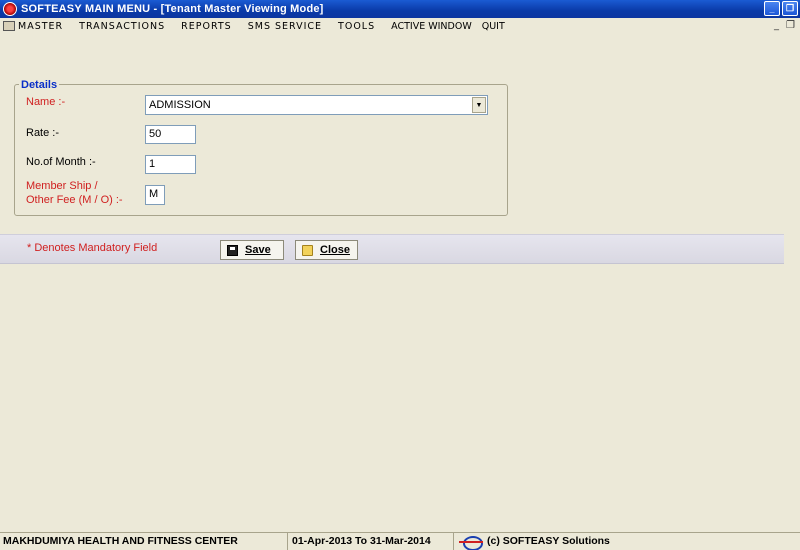 Image resolution: width=800 pixels, height=550 pixels. Describe the element at coordinates (74, 200) in the screenshot. I see `membership-label-line2: Other Fee (M / O) :-` at that location.